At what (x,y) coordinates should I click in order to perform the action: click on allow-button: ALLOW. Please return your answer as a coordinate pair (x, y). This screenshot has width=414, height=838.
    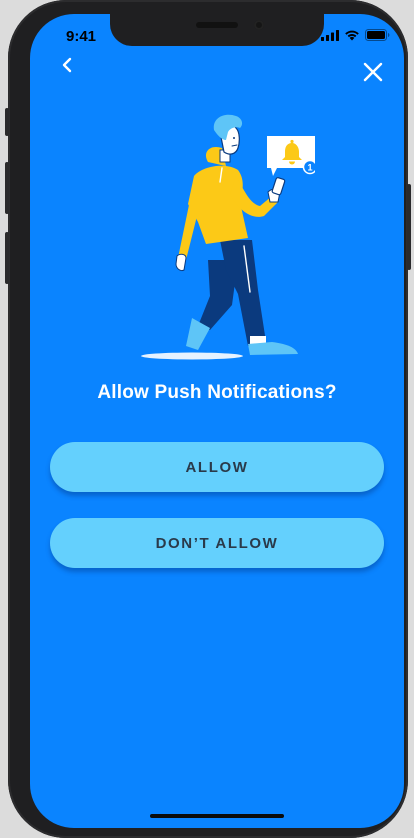
    Looking at the image, I should click on (217, 467).